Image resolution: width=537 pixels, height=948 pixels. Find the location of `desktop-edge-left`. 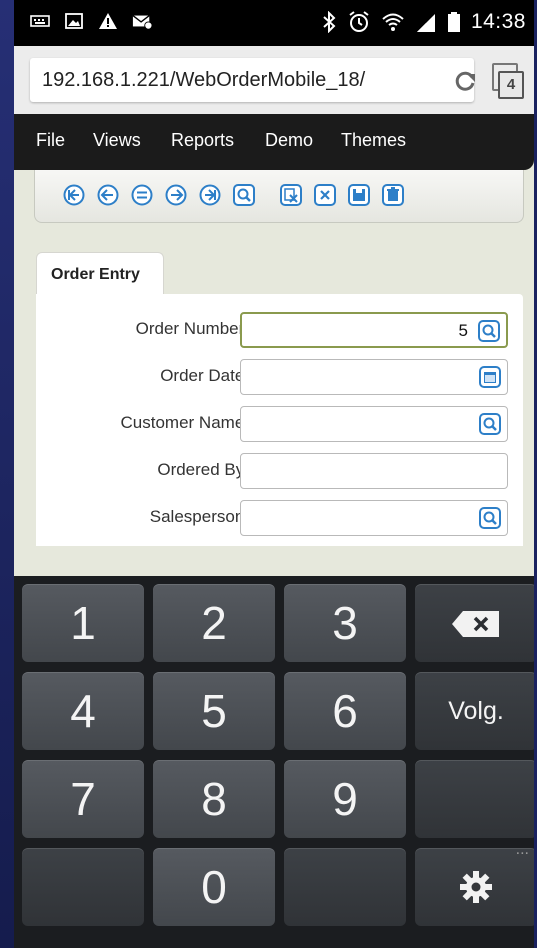

desktop-edge-left is located at coordinates (7, 474).